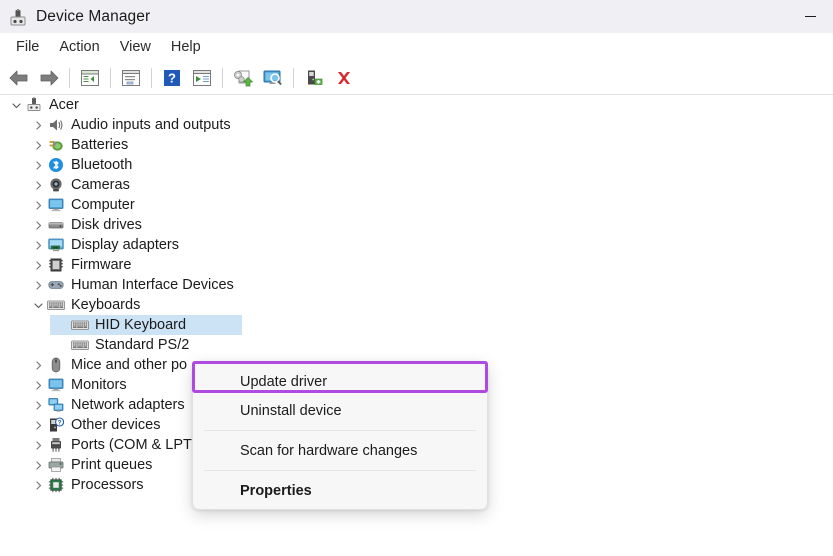 The height and width of the screenshot is (556, 833). Describe the element at coordinates (134, 445) in the screenshot. I see `tree-item-label: Ports (COM & LPT)` at that location.